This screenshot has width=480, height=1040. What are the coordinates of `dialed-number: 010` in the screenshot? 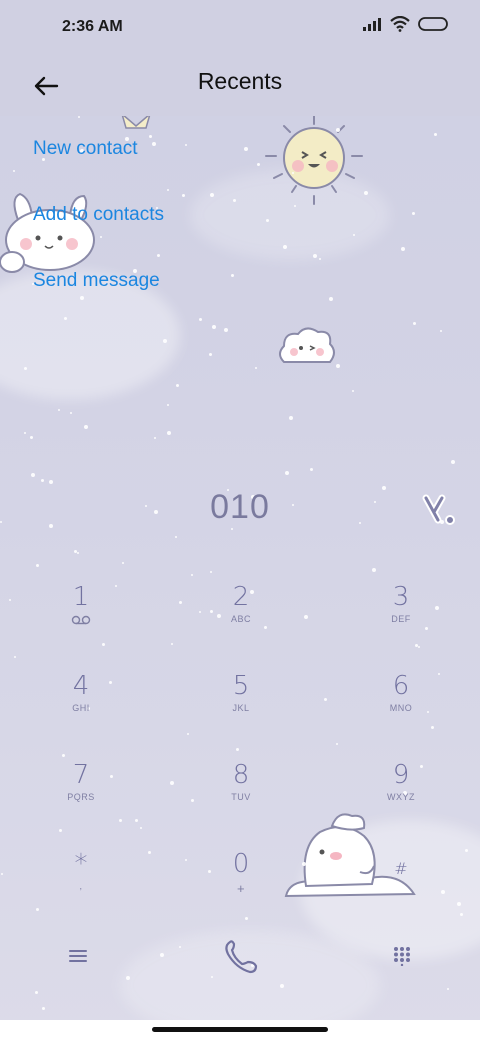 It's located at (240, 507).